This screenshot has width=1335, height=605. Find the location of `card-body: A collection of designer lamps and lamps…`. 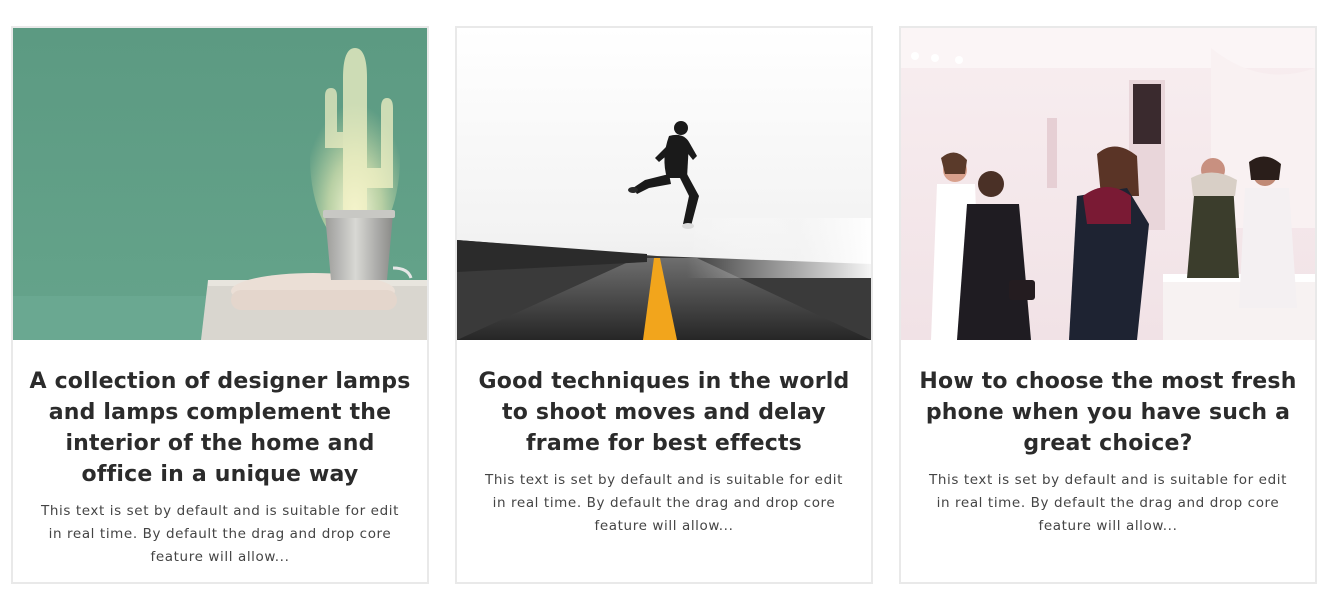

card-body: A collection of designer lamps and lamps… is located at coordinates (220, 454).